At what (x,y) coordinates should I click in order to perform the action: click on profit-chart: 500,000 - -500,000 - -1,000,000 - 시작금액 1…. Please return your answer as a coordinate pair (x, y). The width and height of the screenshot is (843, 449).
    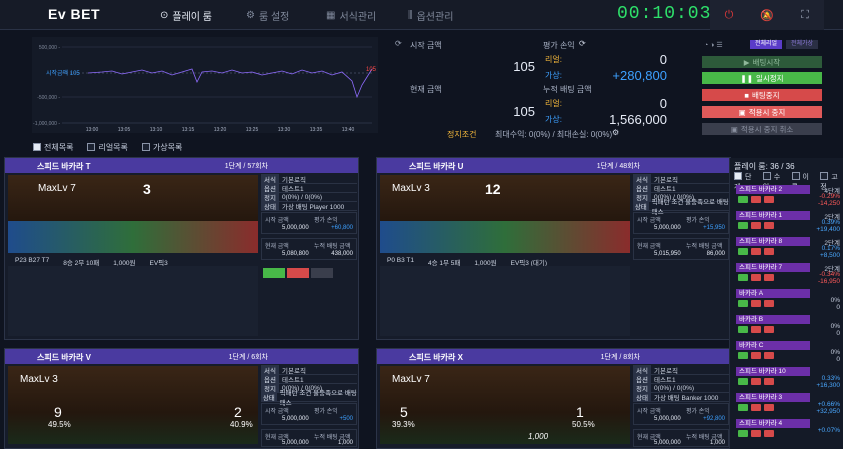
    Looking at the image, I should click on (205, 85).